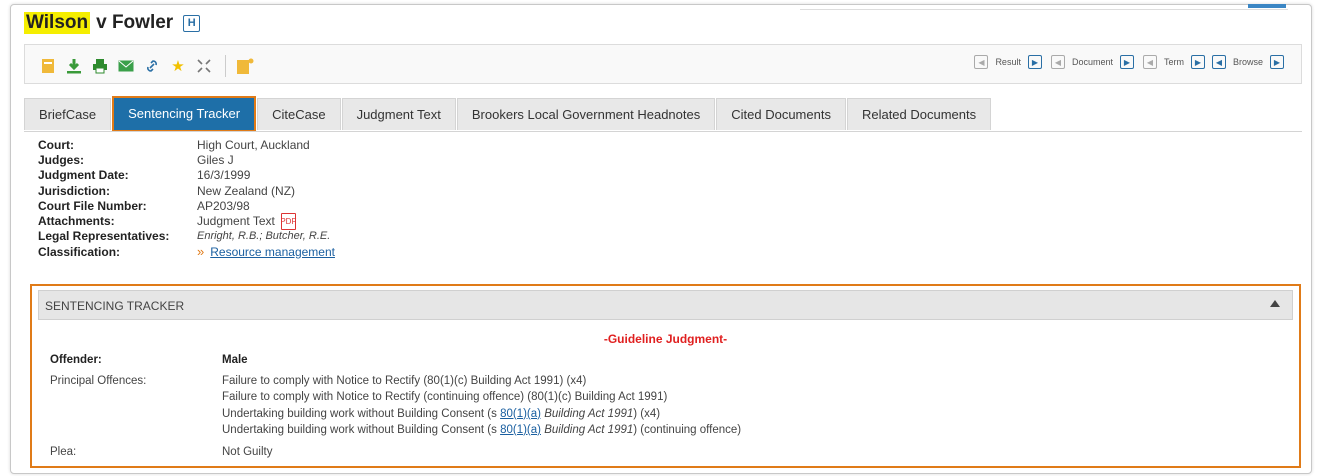 The height and width of the screenshot is (476, 1317). What do you see at coordinates (104, 236) in the screenshot?
I see `legal-representatives-label: Legal Representatives:` at bounding box center [104, 236].